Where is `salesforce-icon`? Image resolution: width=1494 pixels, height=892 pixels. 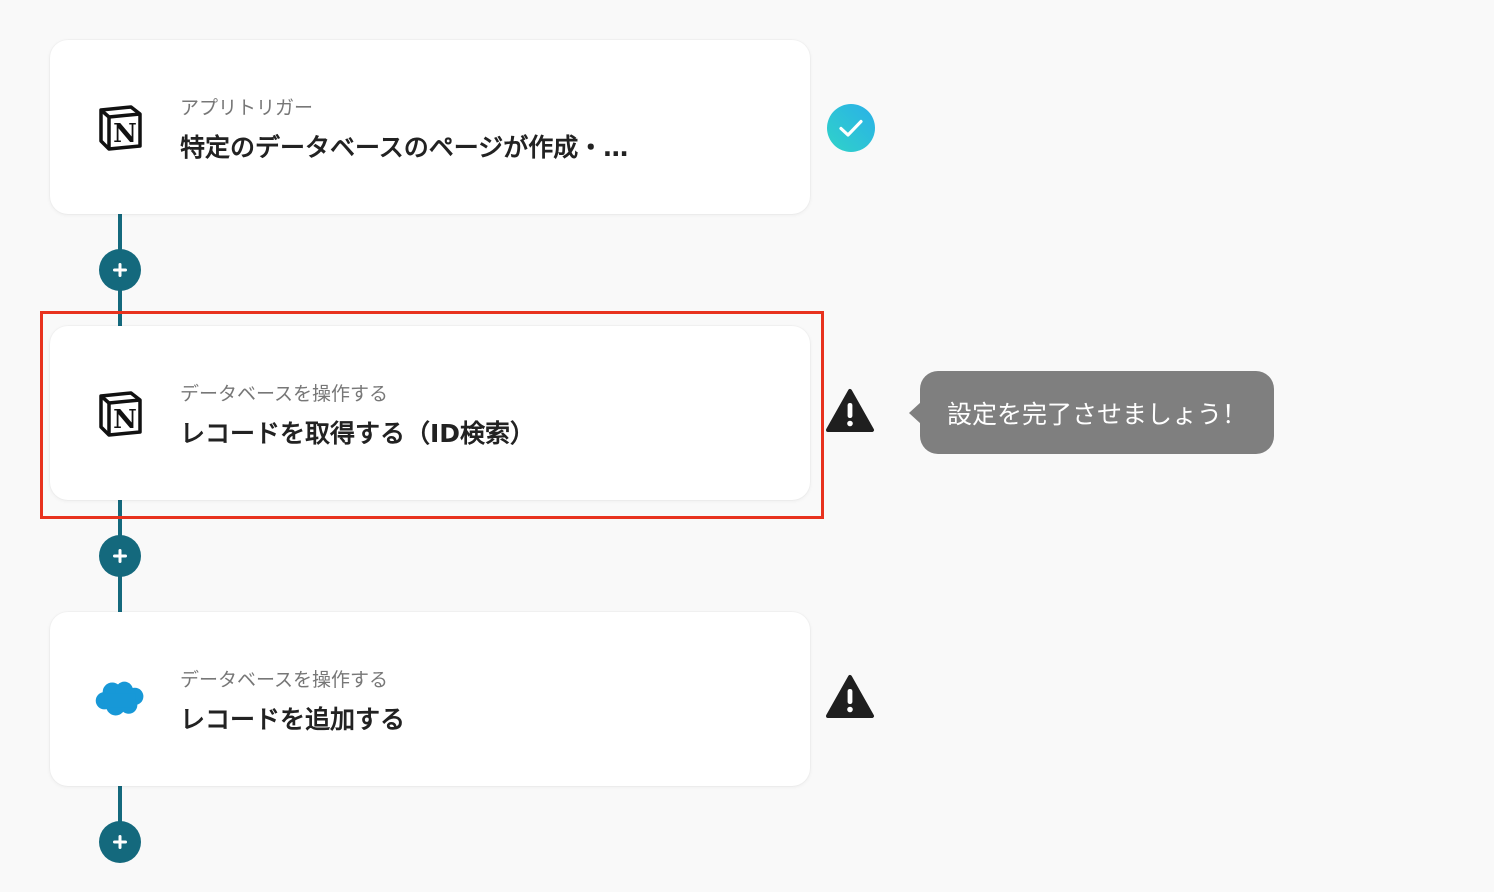 salesforce-icon is located at coordinates (120, 699).